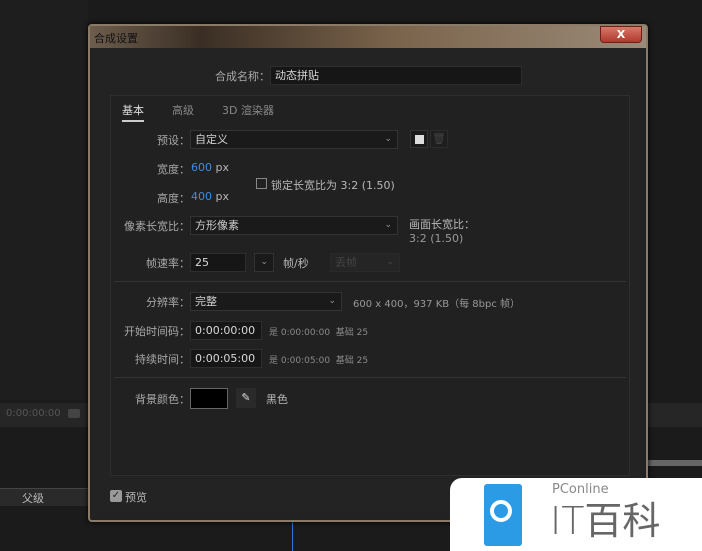 This screenshot has width=702, height=551. What do you see at coordinates (436, 238) in the screenshot?
I see `frame-aspect-value: 3:2 (1.50)` at bounding box center [436, 238].